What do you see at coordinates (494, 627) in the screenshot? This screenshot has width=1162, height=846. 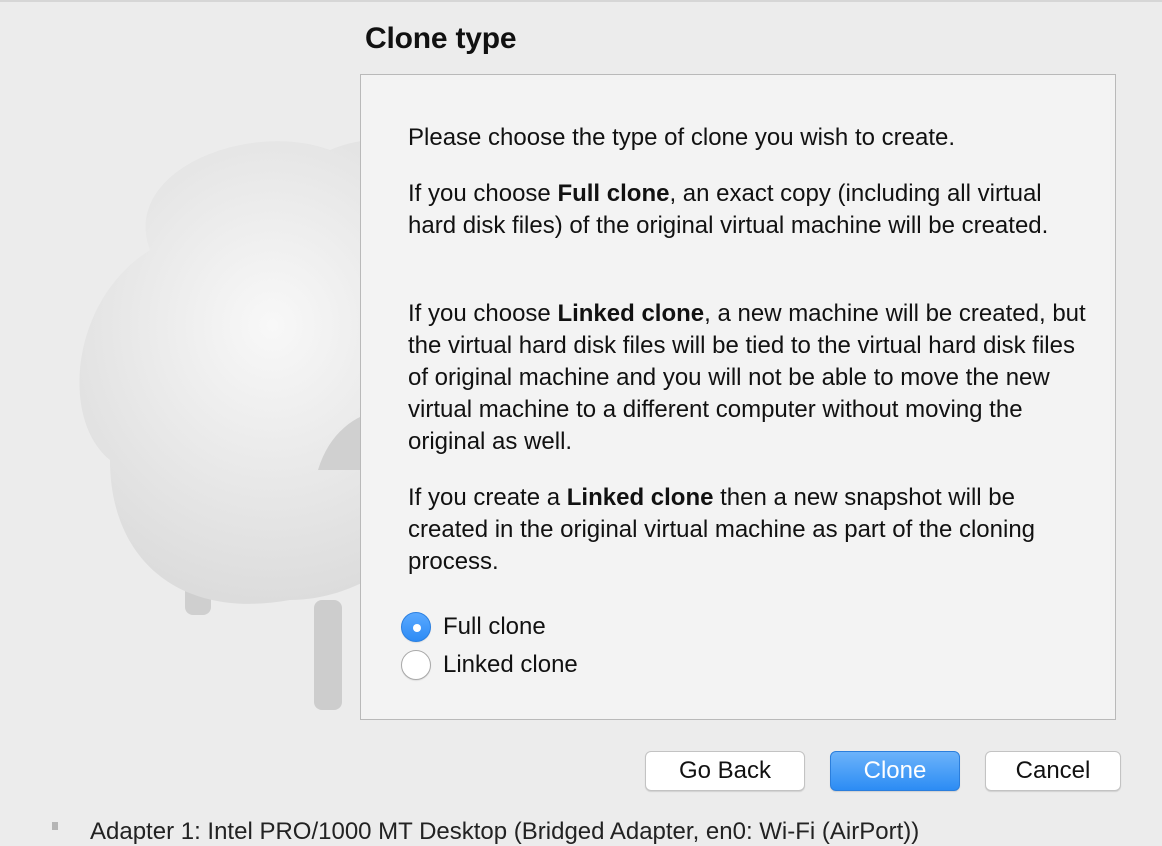 I see `full-clone-label: Full clone` at bounding box center [494, 627].